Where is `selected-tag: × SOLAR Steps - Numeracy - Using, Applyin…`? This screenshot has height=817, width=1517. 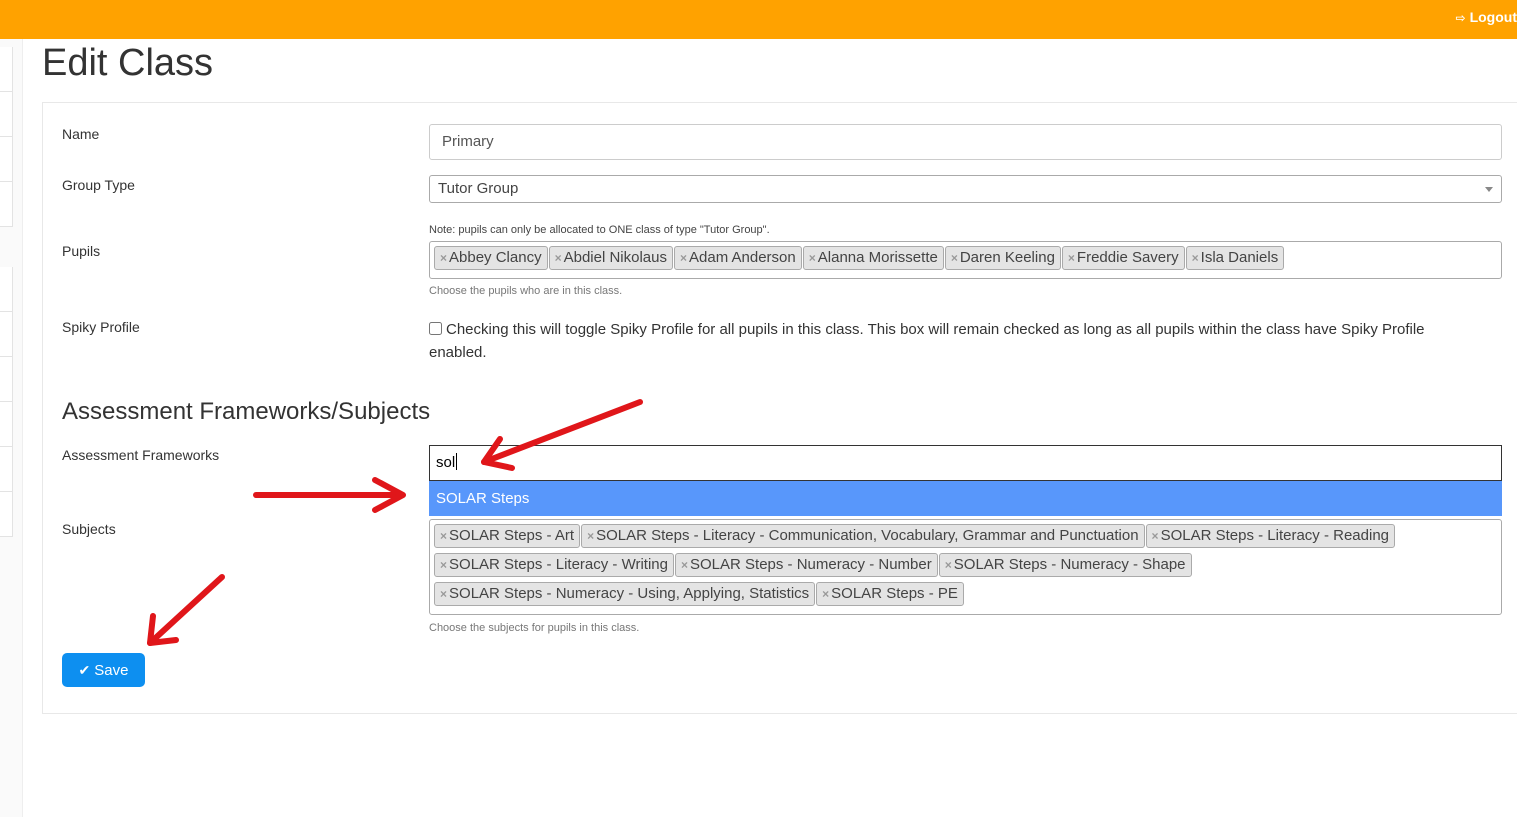 selected-tag: × SOLAR Steps - Numeracy - Using, Applyin… is located at coordinates (625, 594).